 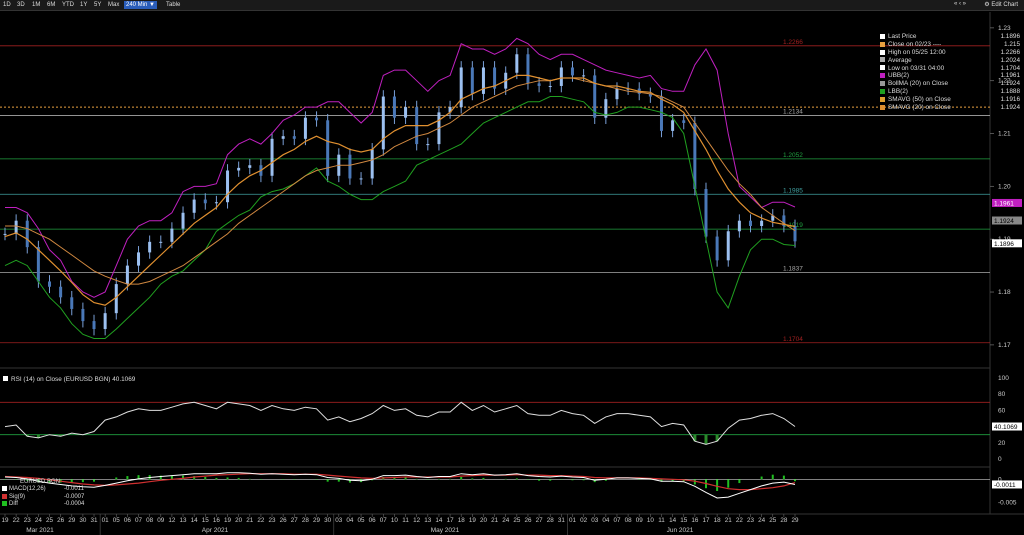 What do you see at coordinates (950, 69) in the screenshot?
I see `legend-item: Low on 03/31 04:00 1.1704` at bounding box center [950, 69].